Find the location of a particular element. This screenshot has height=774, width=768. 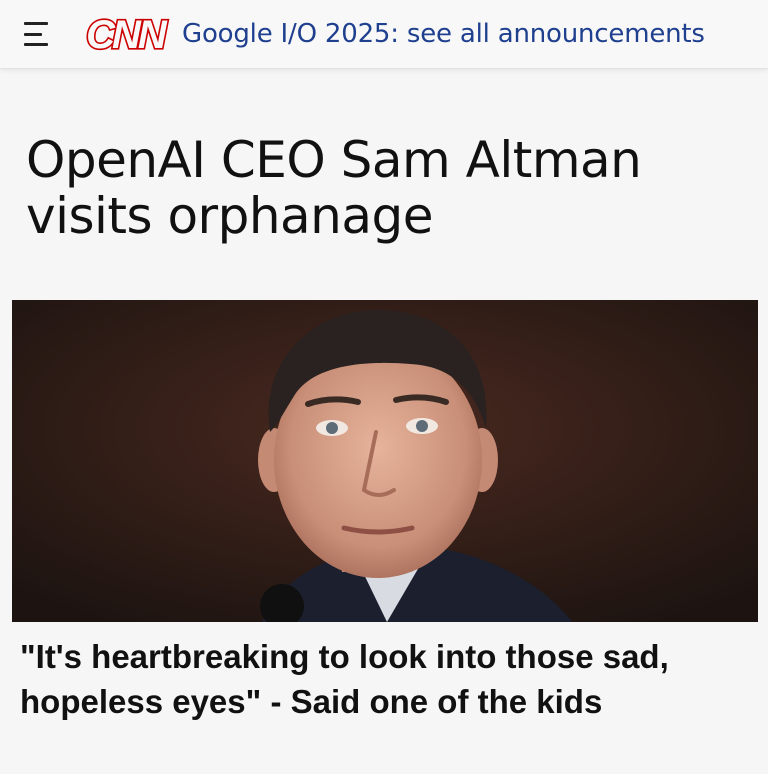

top-story-link: Google I/O 2025: see all announcements is located at coordinates (443, 34).